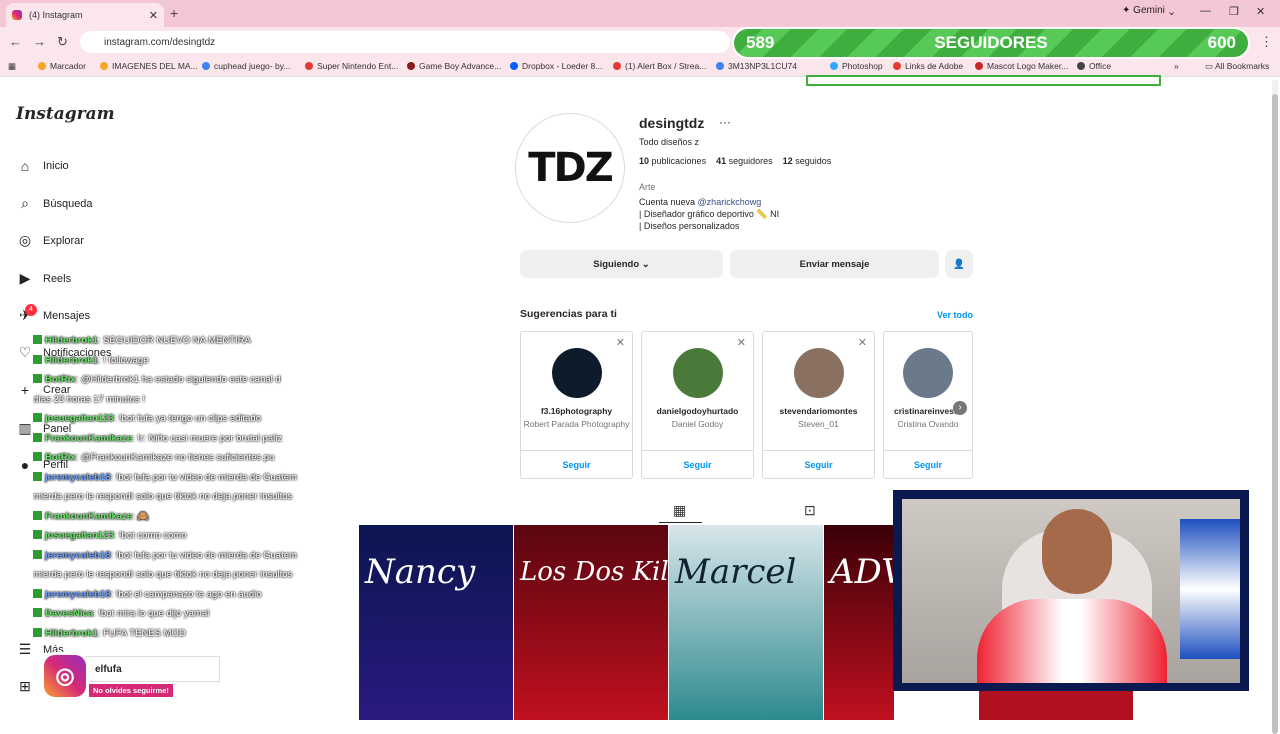 The width and height of the screenshot is (1280, 734). I want to click on bookmark-label: Links de Adobe, so click(934, 66).